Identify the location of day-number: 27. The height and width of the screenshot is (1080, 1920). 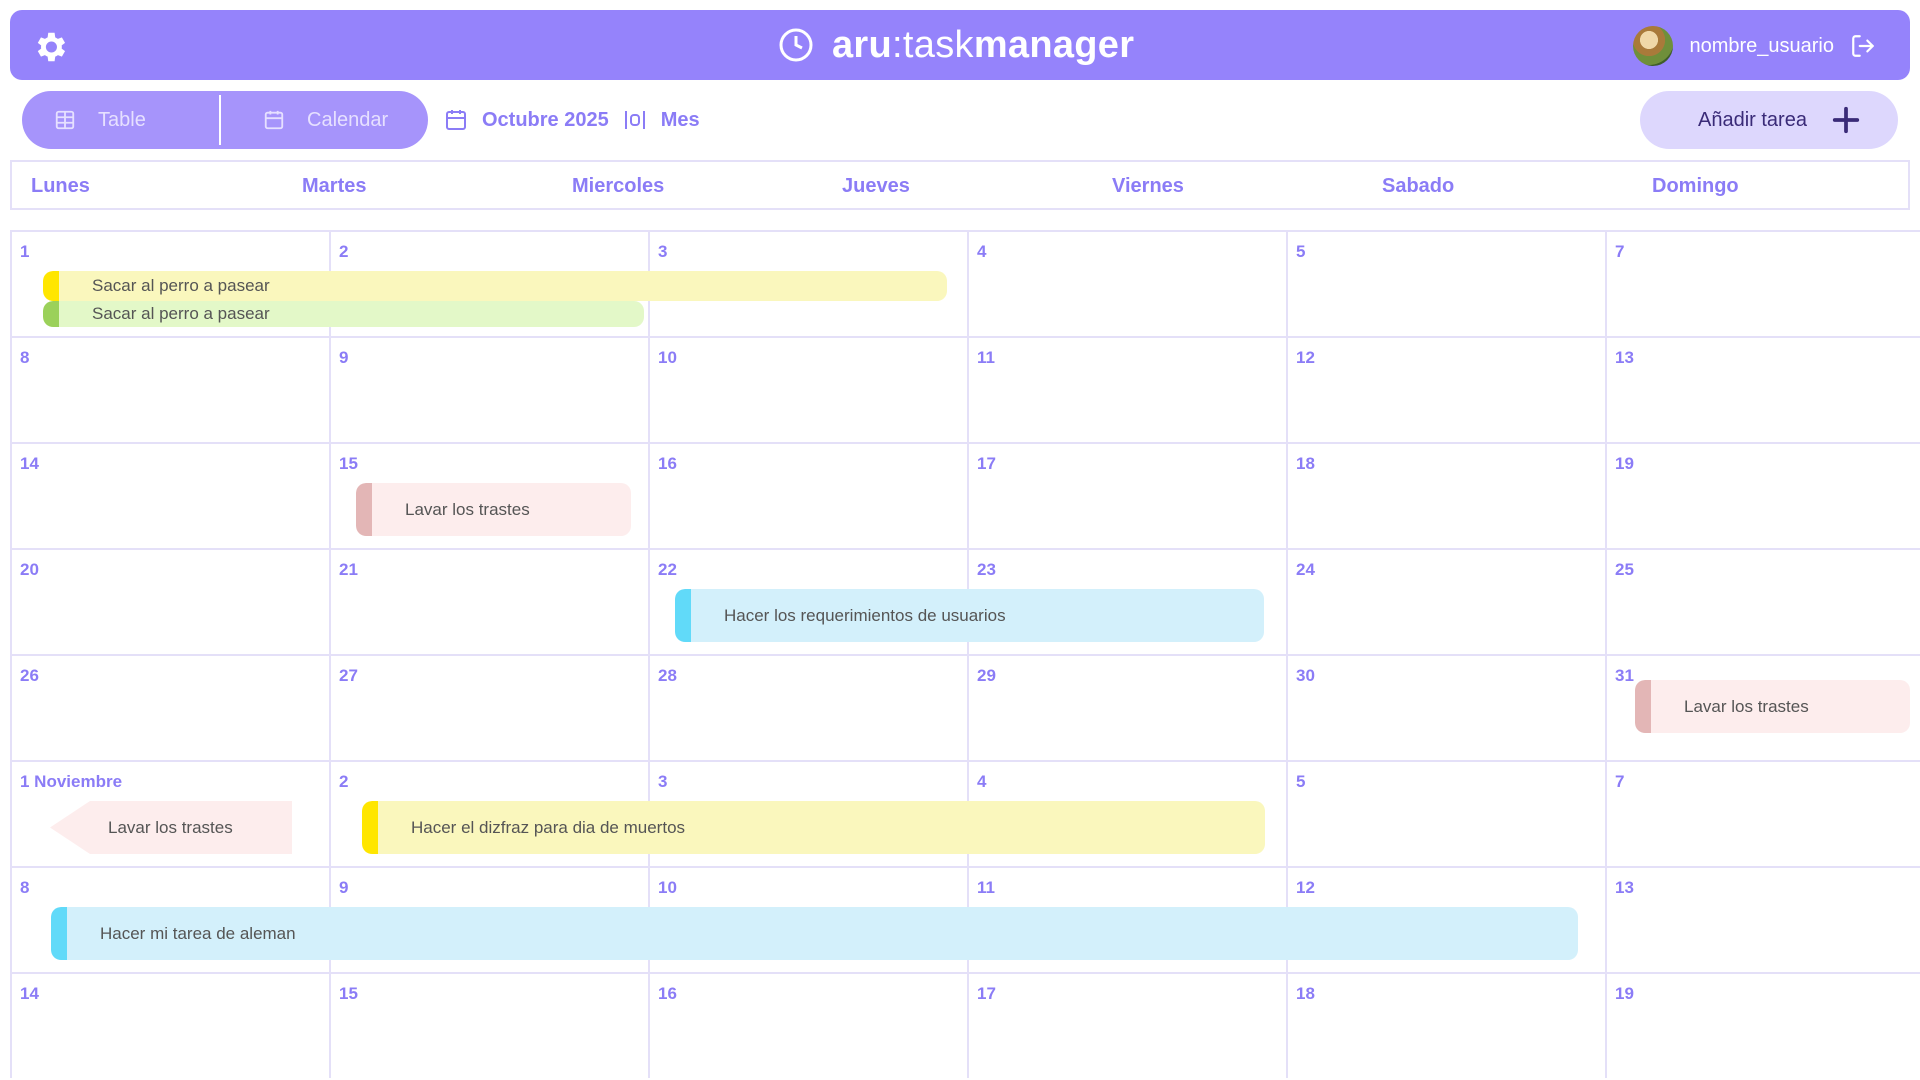
(348, 675).